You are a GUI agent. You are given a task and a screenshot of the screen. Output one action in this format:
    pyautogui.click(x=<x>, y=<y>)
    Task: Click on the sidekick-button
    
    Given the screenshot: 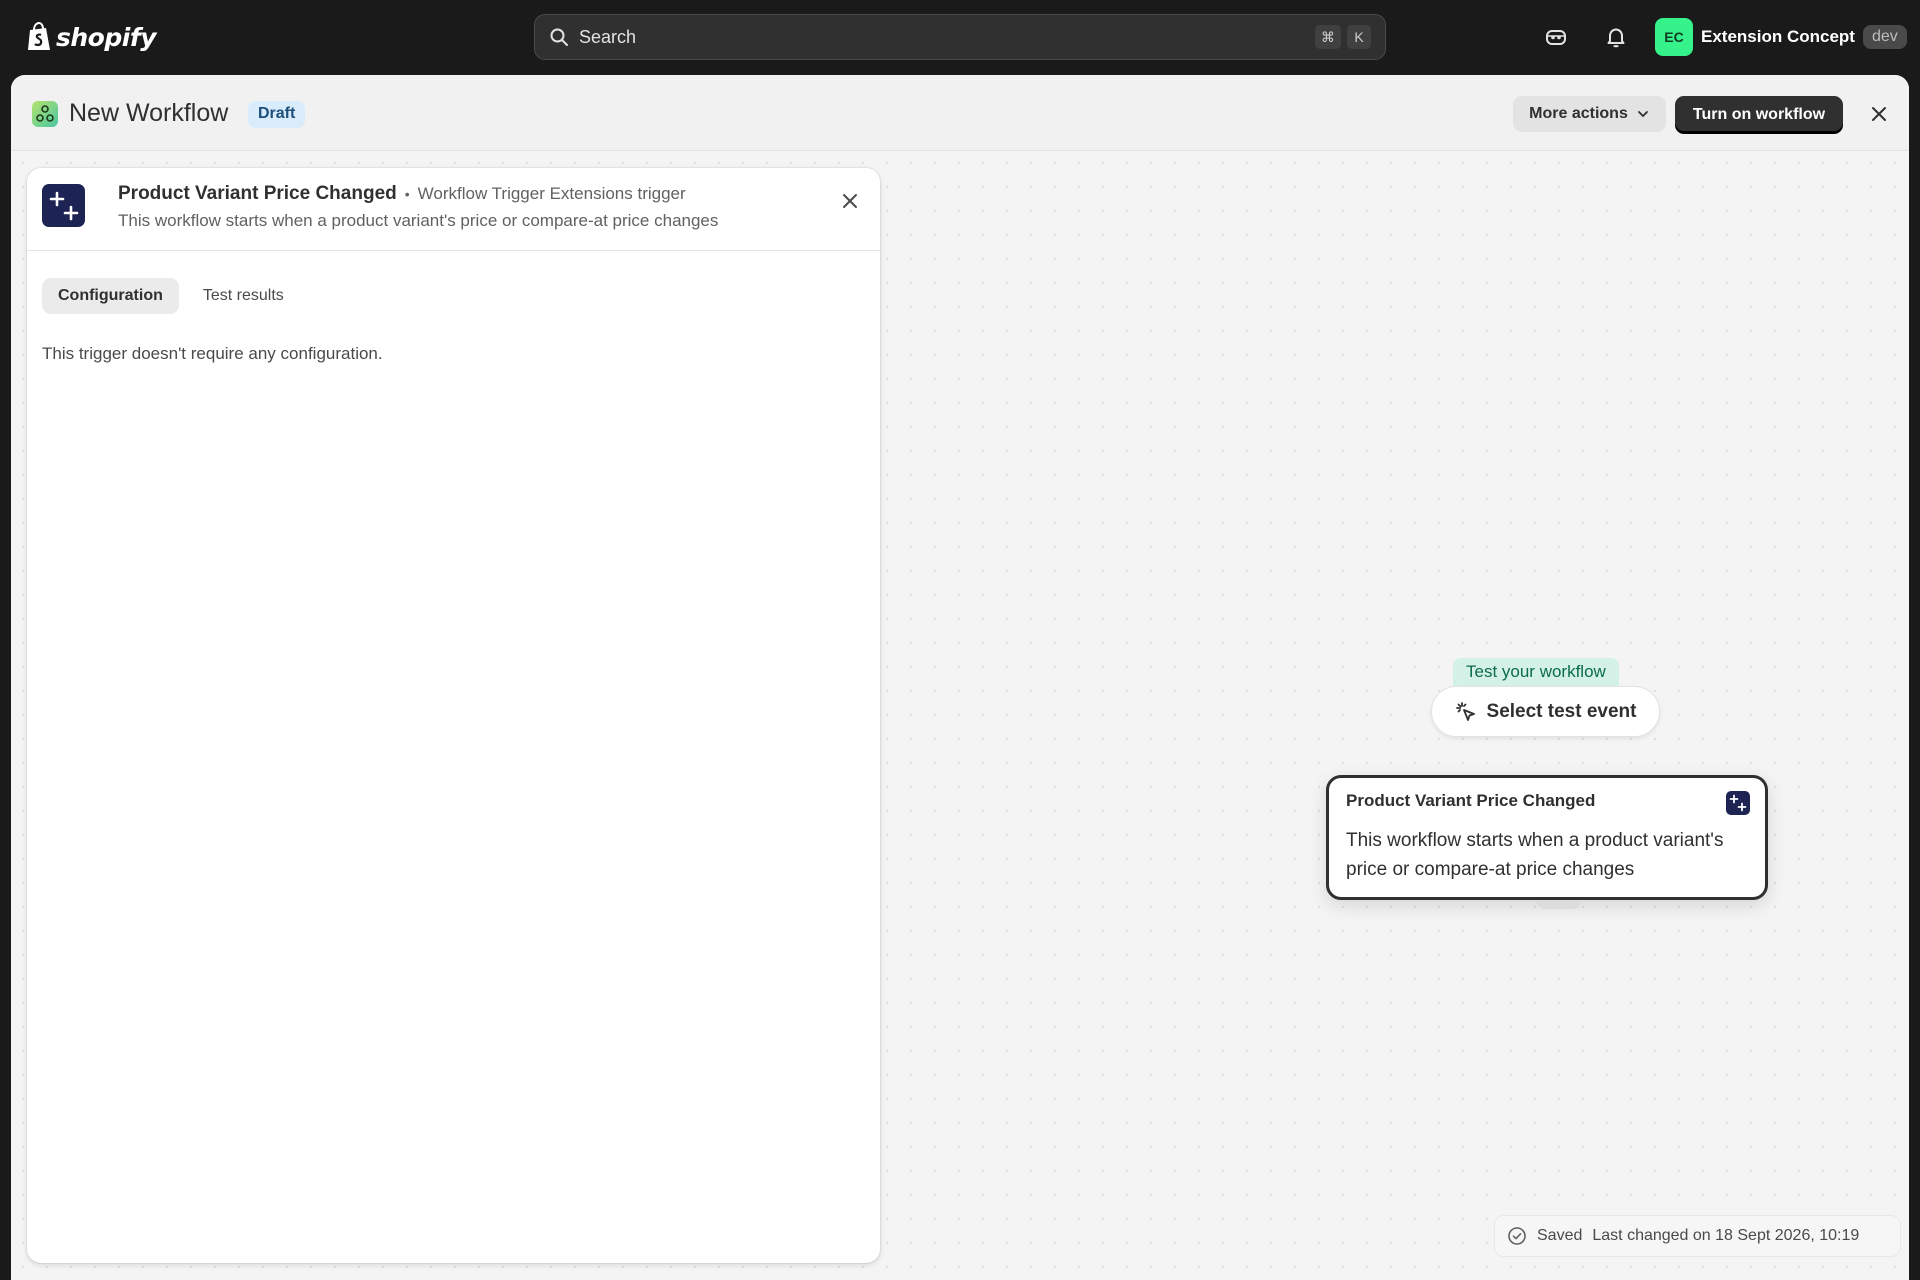 What is the action you would take?
    pyautogui.click(x=1556, y=37)
    